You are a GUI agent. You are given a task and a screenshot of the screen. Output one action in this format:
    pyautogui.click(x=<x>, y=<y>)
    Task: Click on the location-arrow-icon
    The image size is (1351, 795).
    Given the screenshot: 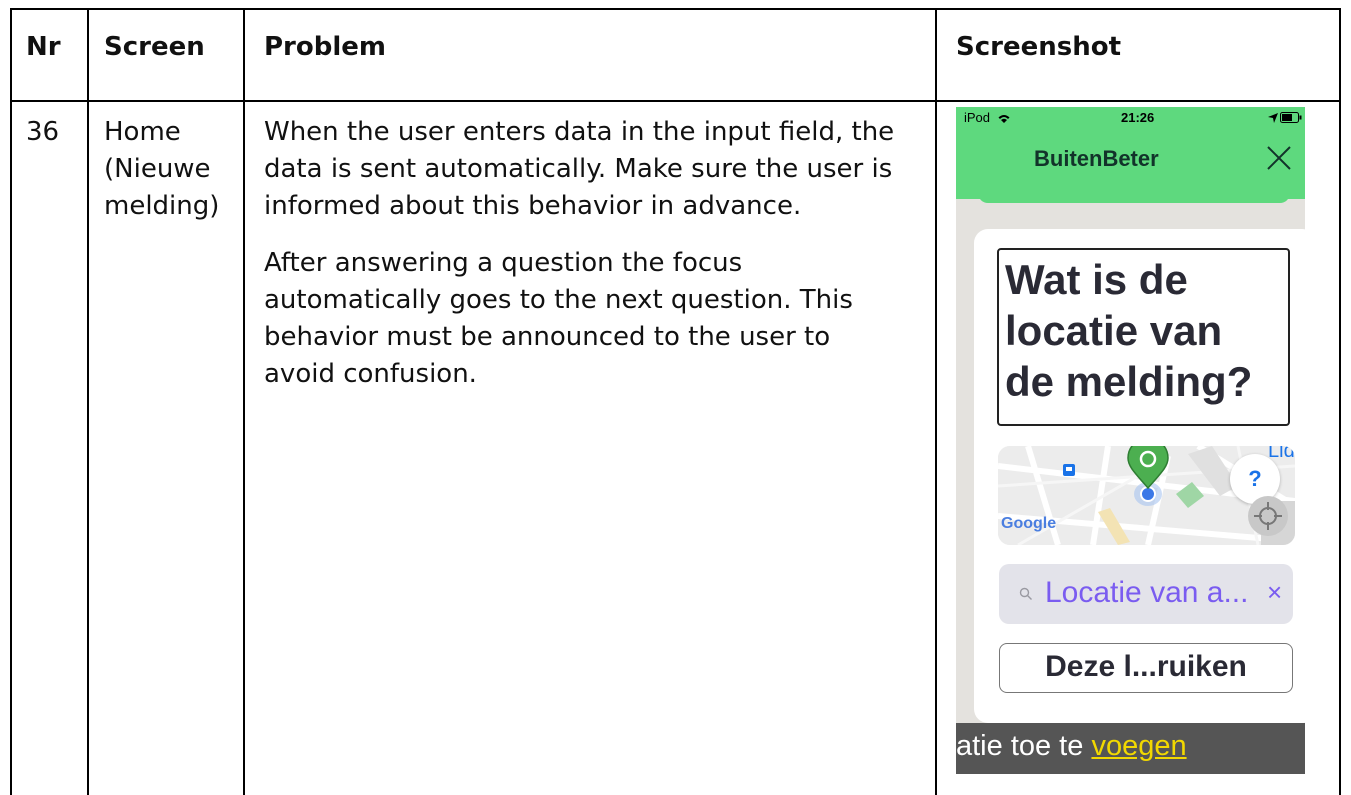 What is the action you would take?
    pyautogui.click(x=1273, y=118)
    